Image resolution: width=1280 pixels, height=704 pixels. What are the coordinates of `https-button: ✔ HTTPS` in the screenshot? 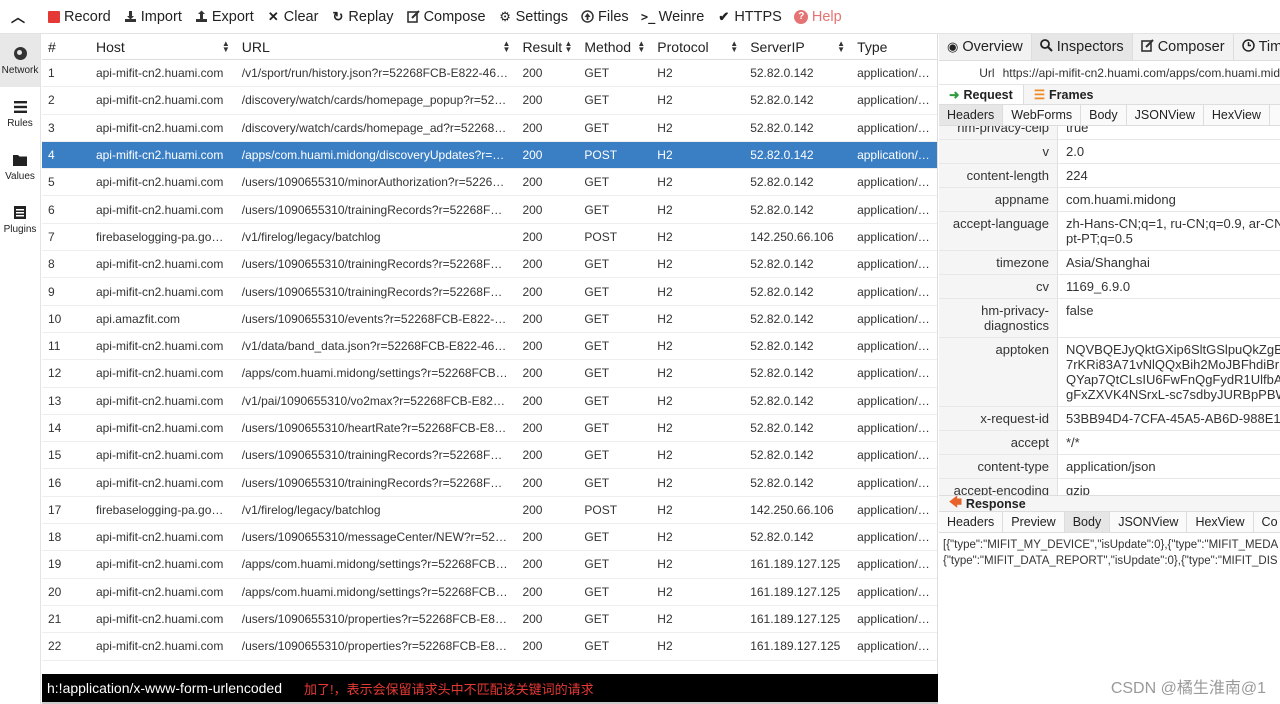 It's located at (749, 17).